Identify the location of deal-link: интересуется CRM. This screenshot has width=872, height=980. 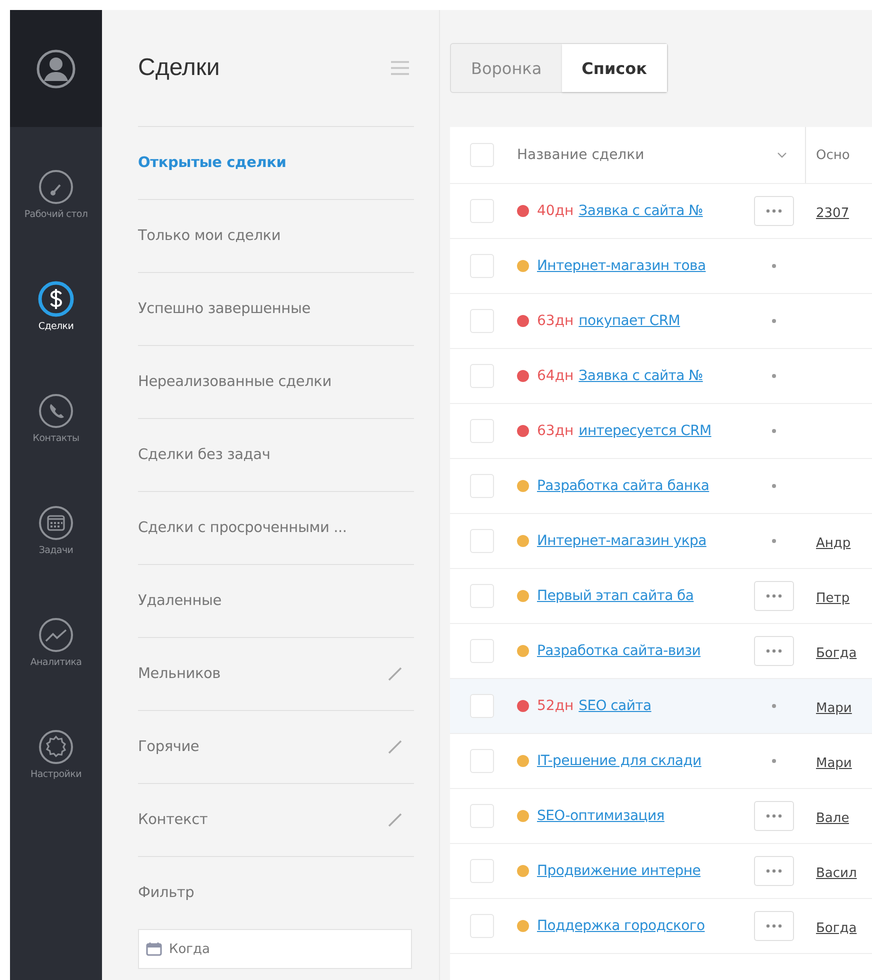
(645, 431).